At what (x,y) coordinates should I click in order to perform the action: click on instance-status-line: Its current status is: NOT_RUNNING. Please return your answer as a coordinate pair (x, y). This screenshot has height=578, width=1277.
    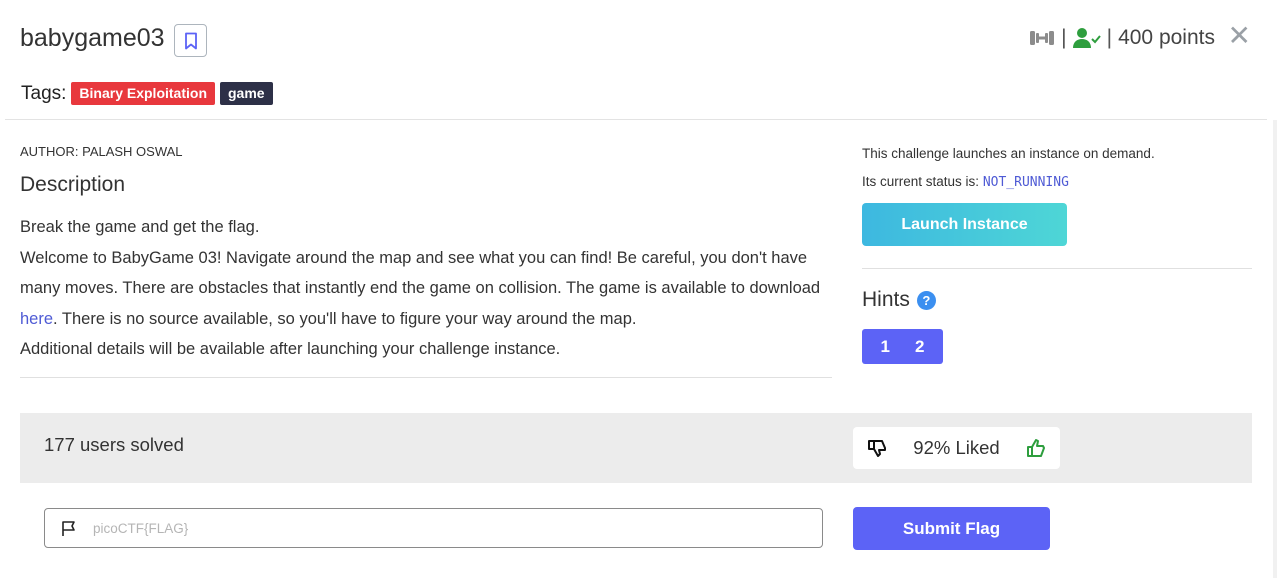
    Looking at the image, I should click on (1057, 182).